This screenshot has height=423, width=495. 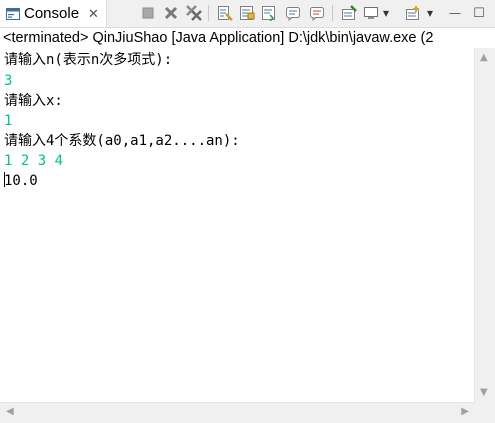 What do you see at coordinates (484, 225) in the screenshot?
I see `vertical-scrollbar: ▲ ▼` at bounding box center [484, 225].